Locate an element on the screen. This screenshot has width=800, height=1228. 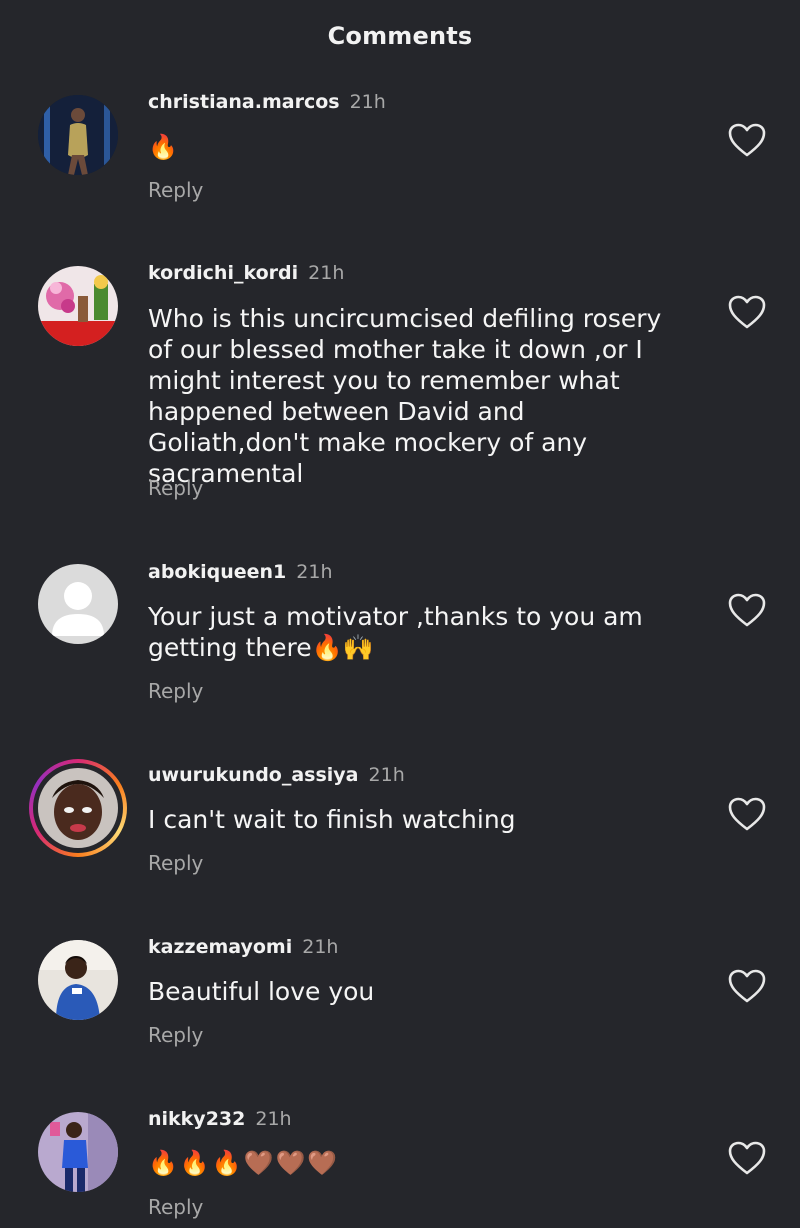
comment-text: 🔥🔥🔥🤎🤎🤎 is located at coordinates (244, 1163).